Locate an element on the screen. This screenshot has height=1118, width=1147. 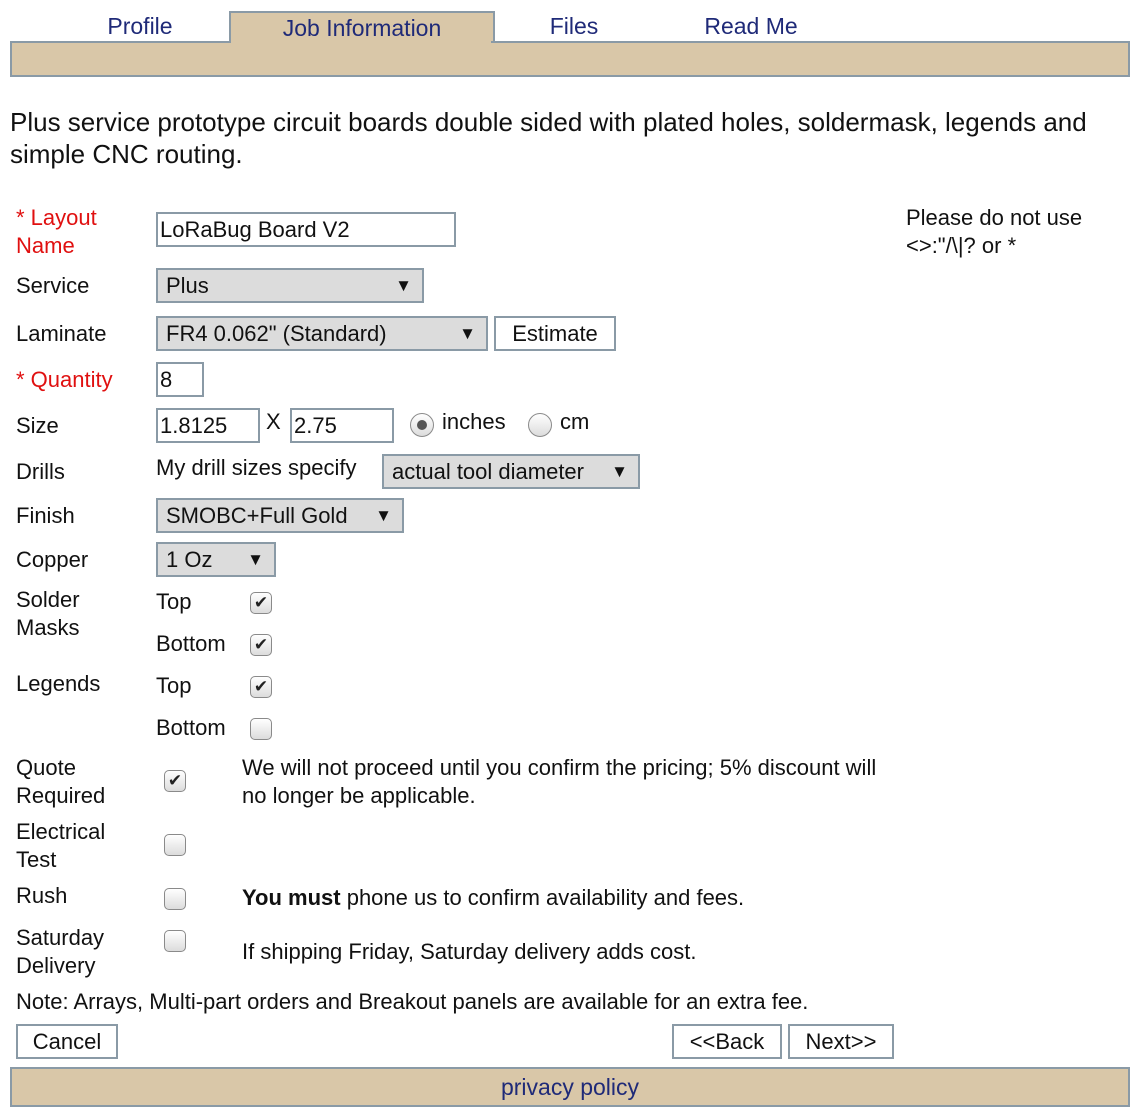
drills-text: My drill sizes specify is located at coordinates (256, 467).